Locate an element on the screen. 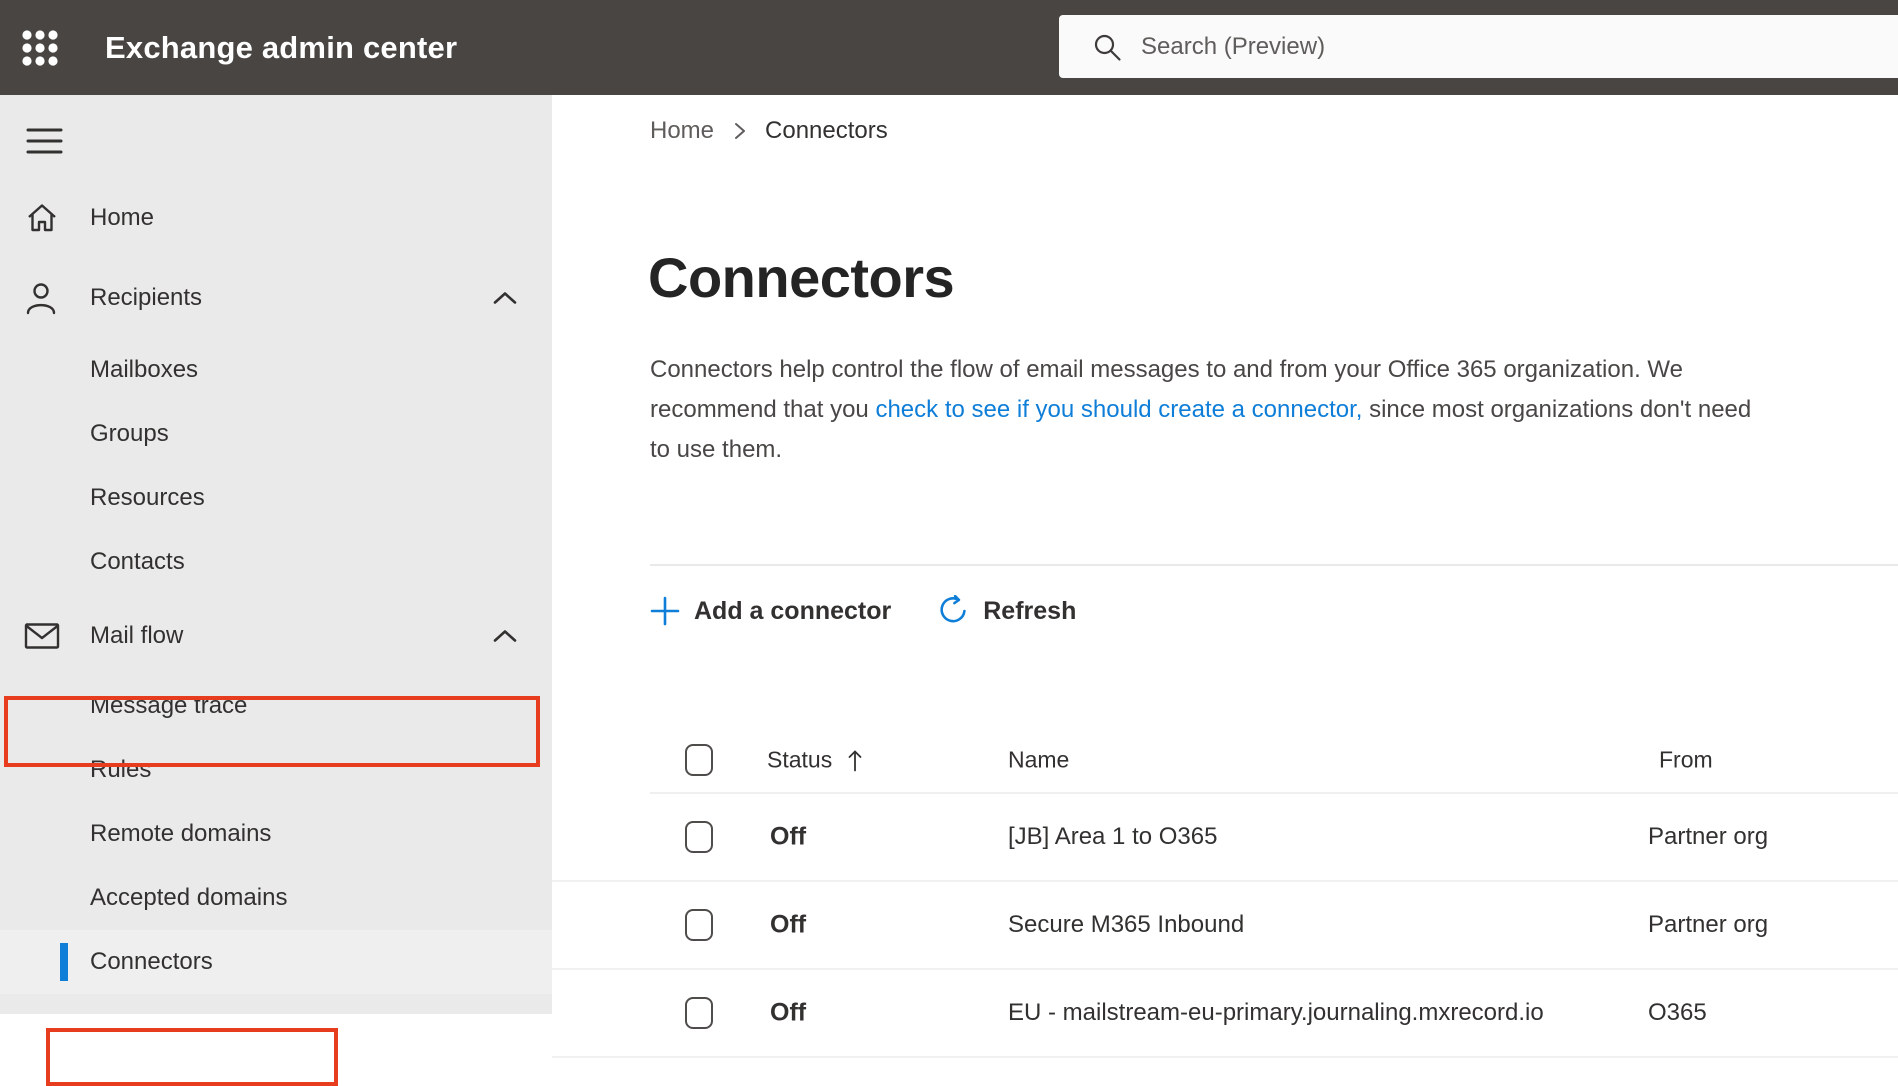  sidebar-item-mail-flow: Mail flow is located at coordinates (276, 636).